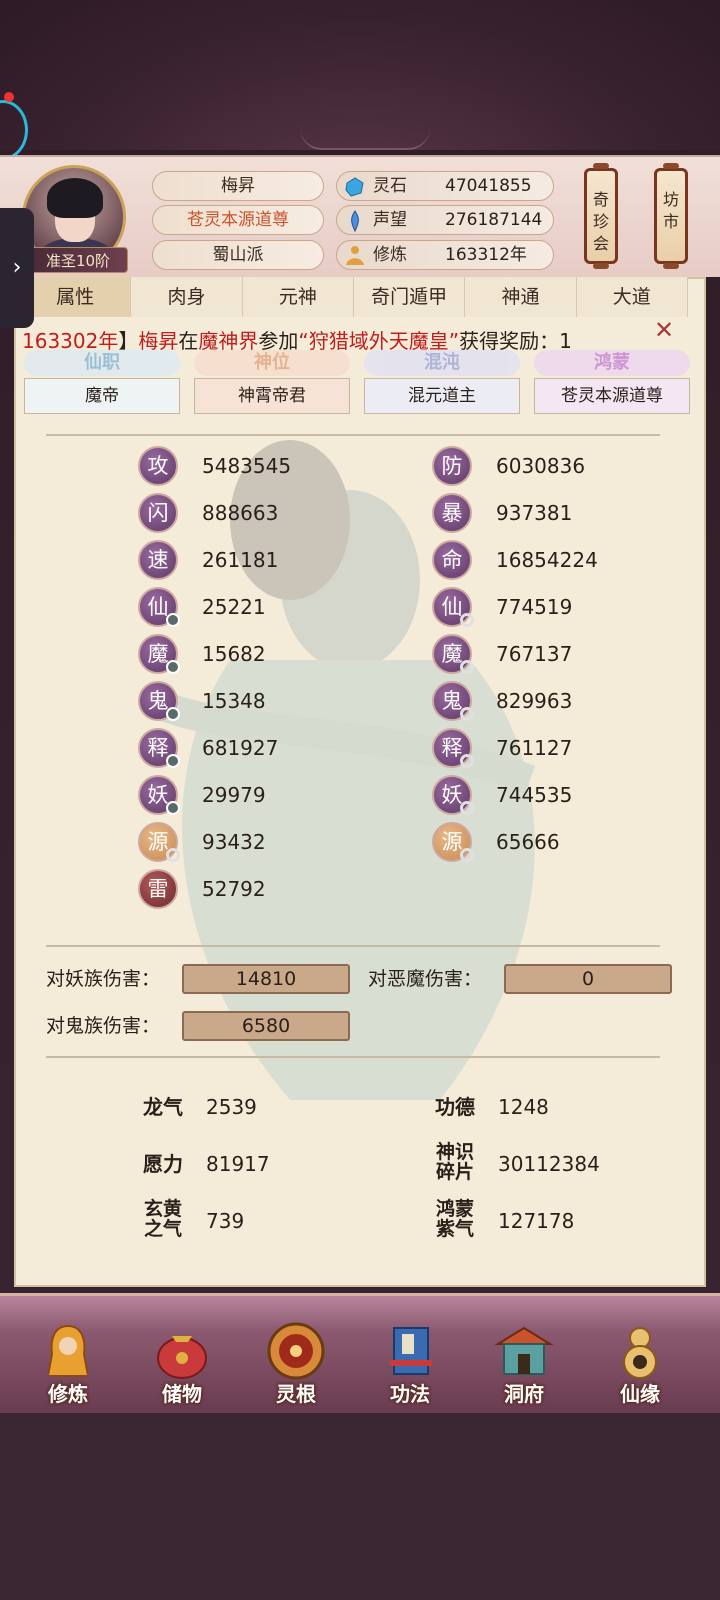  Describe the element at coordinates (445, 220) in the screenshot. I see `reputation-row: 声望 276187144` at that location.